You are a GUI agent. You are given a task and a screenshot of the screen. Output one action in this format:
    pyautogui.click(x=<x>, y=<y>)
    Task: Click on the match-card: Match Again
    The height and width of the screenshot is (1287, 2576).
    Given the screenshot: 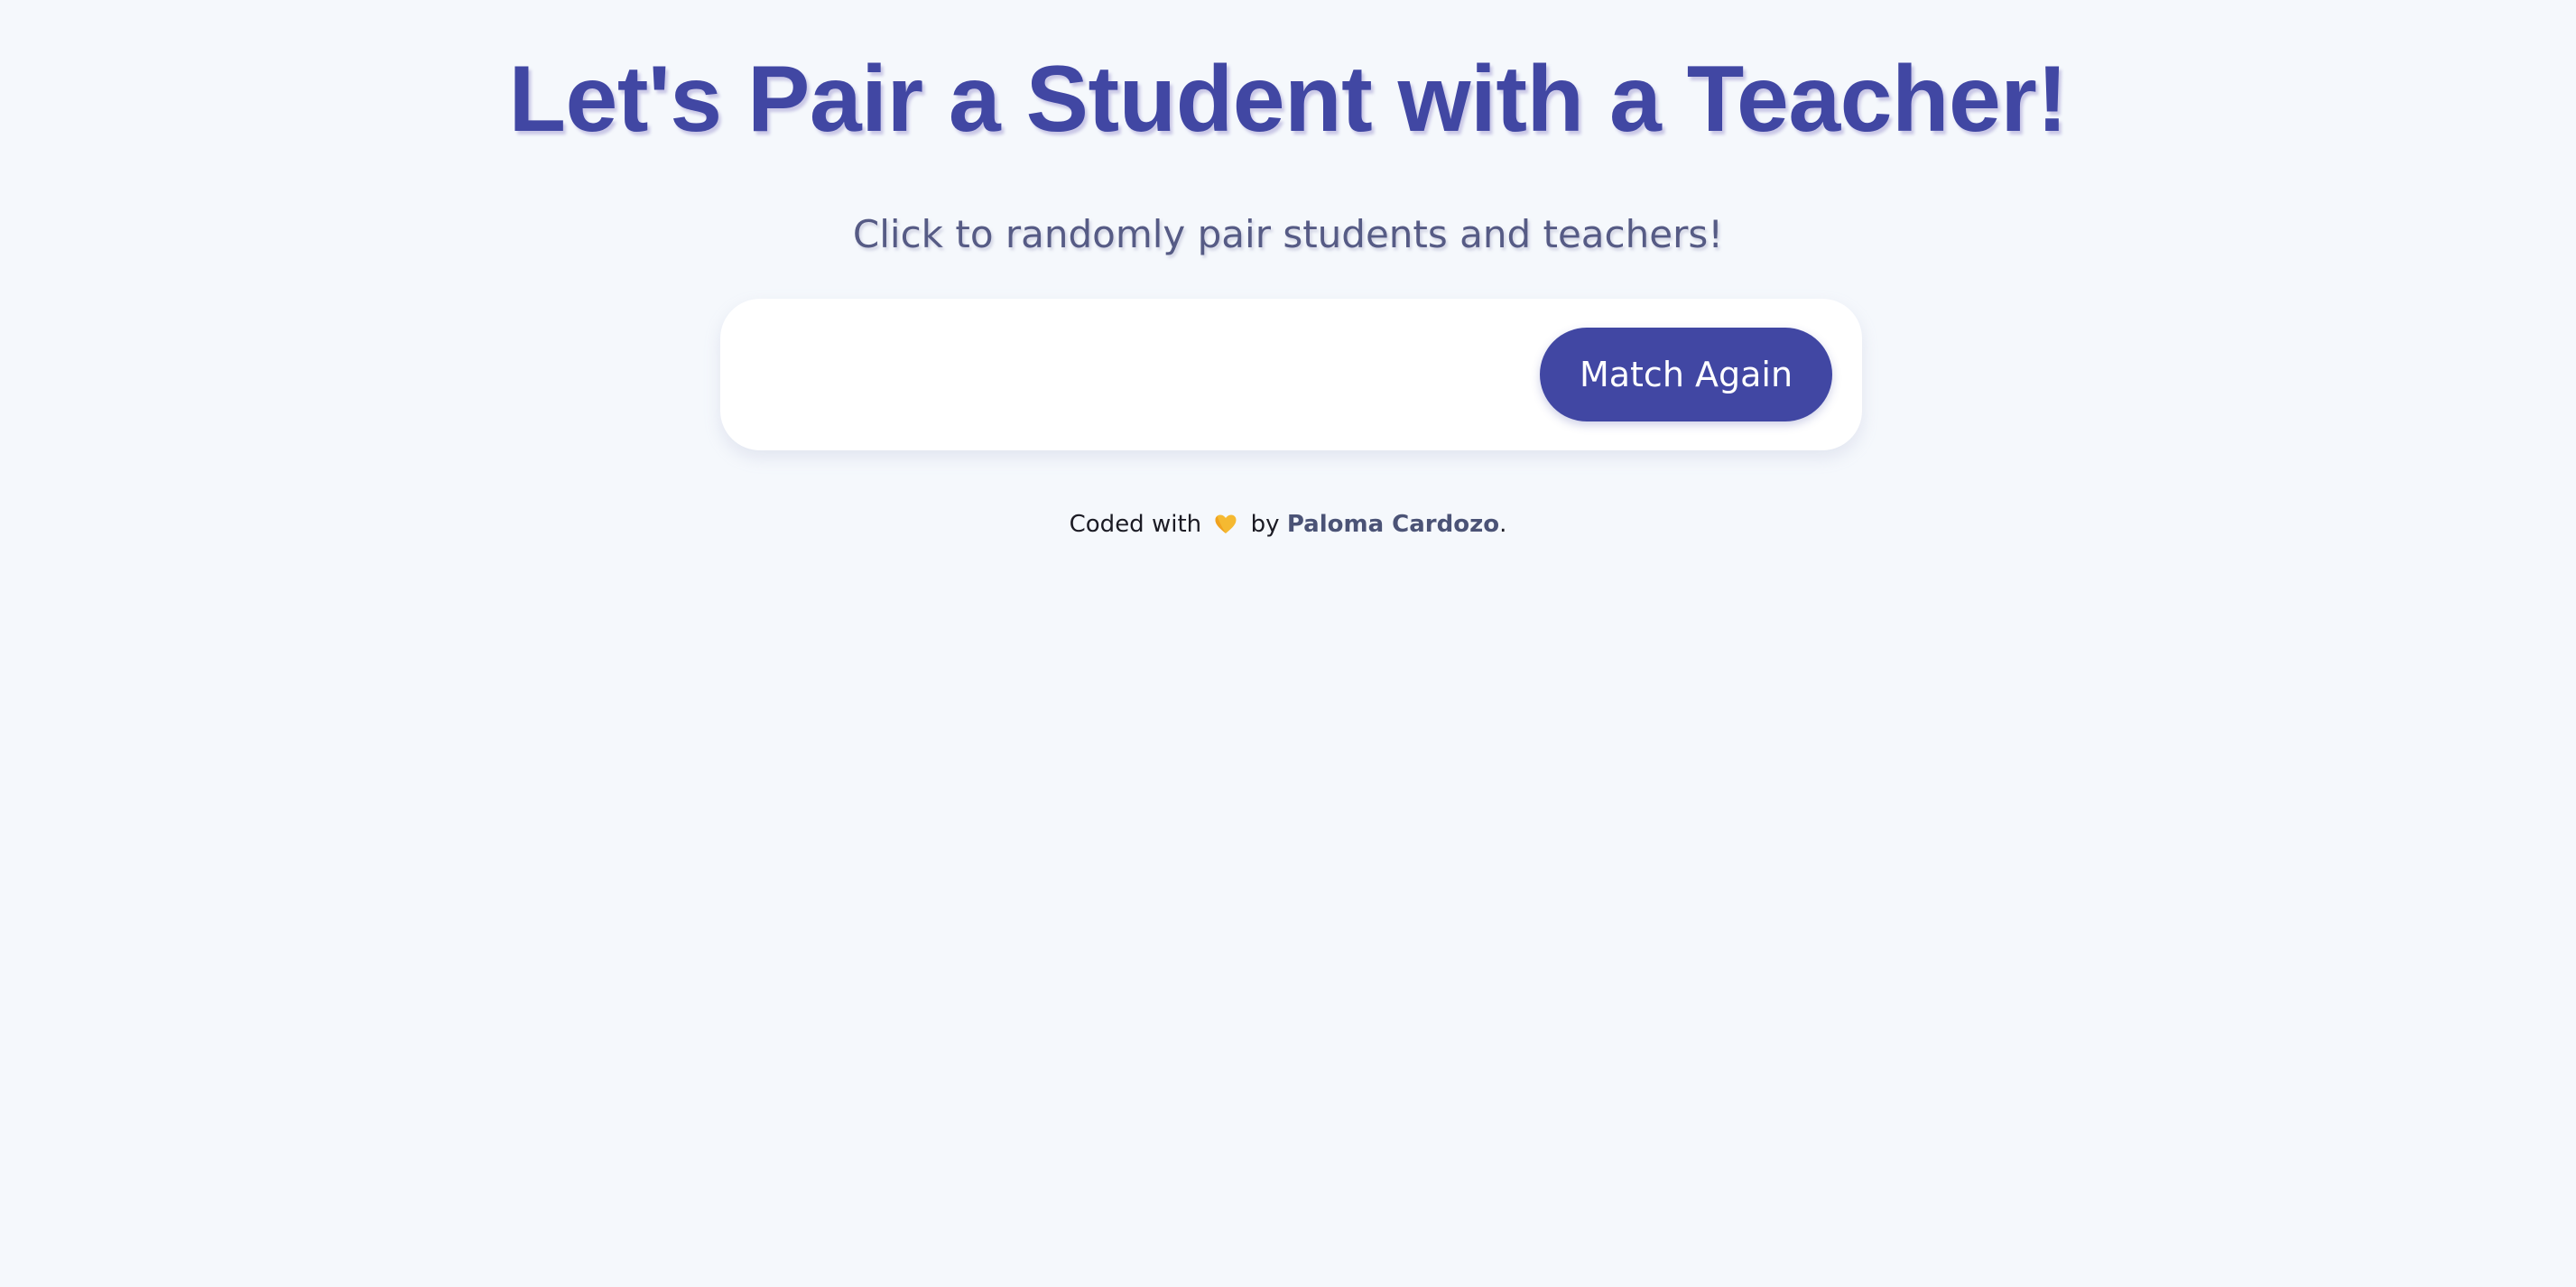 What is the action you would take?
    pyautogui.click(x=1291, y=374)
    